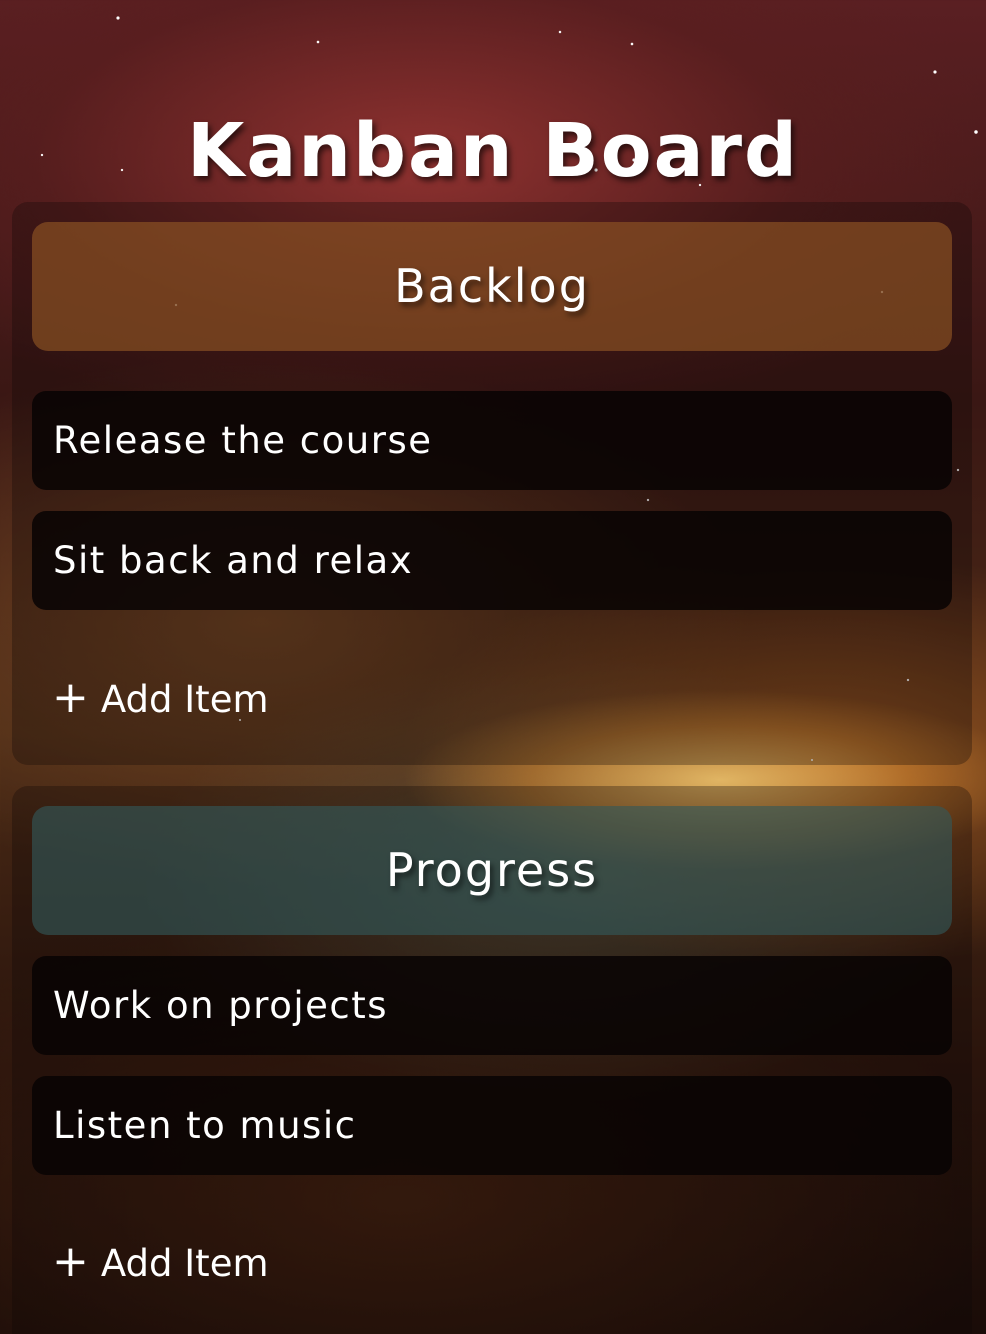 The image size is (986, 1334). What do you see at coordinates (492, 560) in the screenshot?
I see `card-item: Sit back and relax` at bounding box center [492, 560].